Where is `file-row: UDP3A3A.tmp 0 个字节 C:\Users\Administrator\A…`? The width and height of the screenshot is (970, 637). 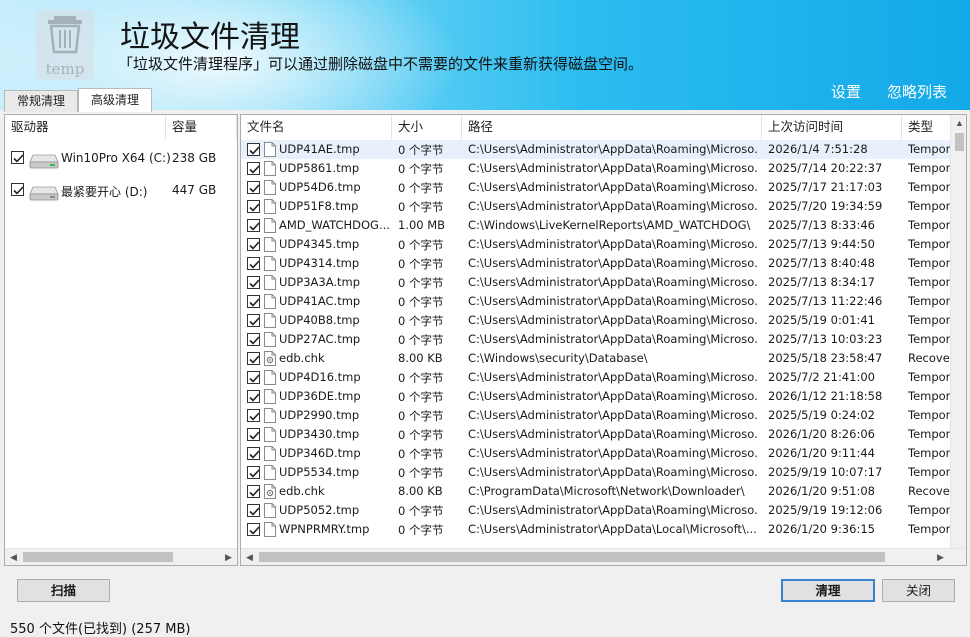 file-row: UDP3A3A.tmp 0 个字节 C:\Users\Administrator\A… is located at coordinates (597, 282).